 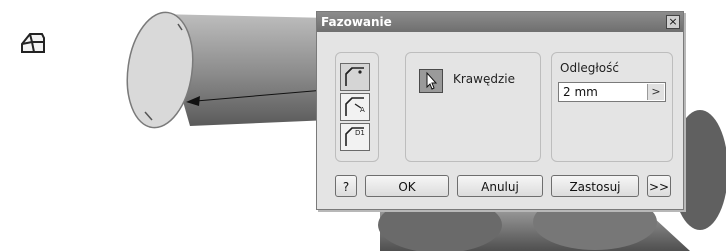 I want to click on two-distances-mode-button: D1, so click(x=355, y=137).